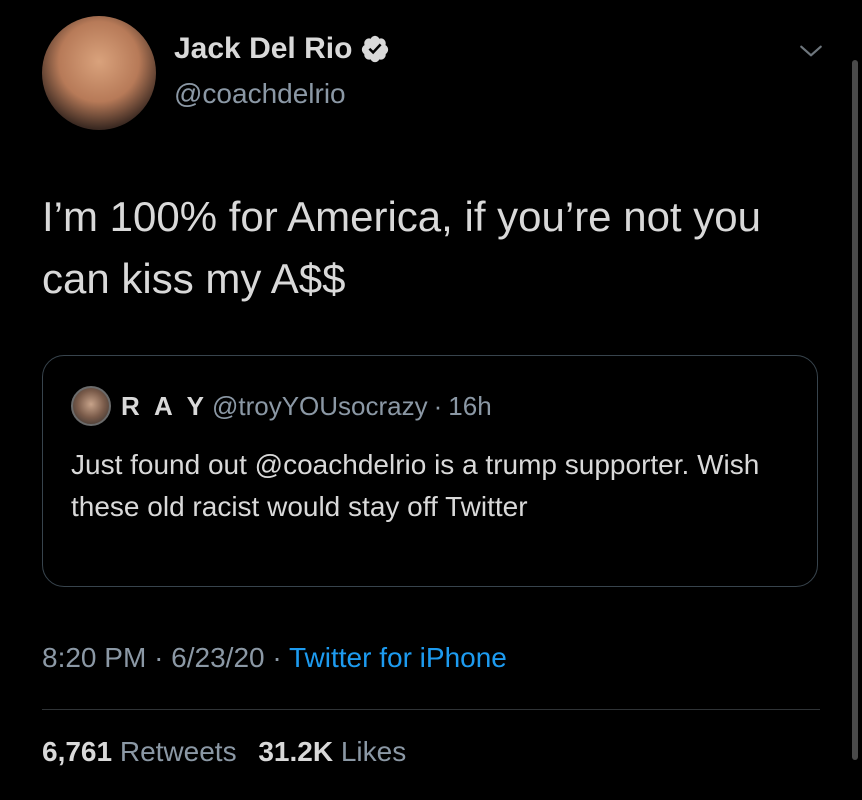 This screenshot has width=862, height=800. I want to click on author-name: Jack Del Rio, so click(263, 49).